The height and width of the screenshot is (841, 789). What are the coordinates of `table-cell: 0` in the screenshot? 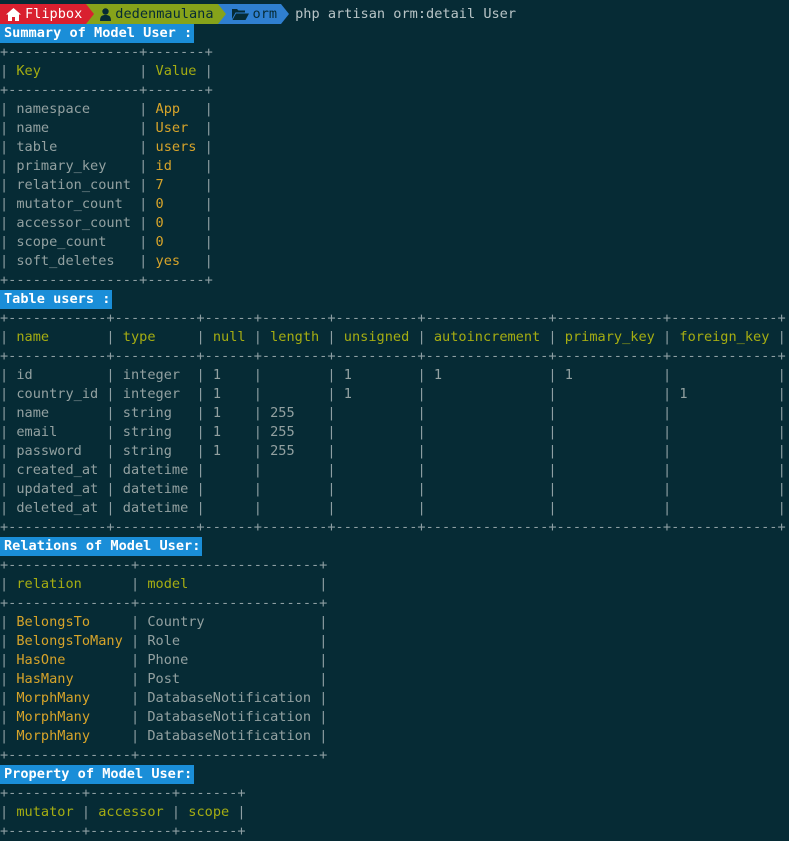 It's located at (180, 223).